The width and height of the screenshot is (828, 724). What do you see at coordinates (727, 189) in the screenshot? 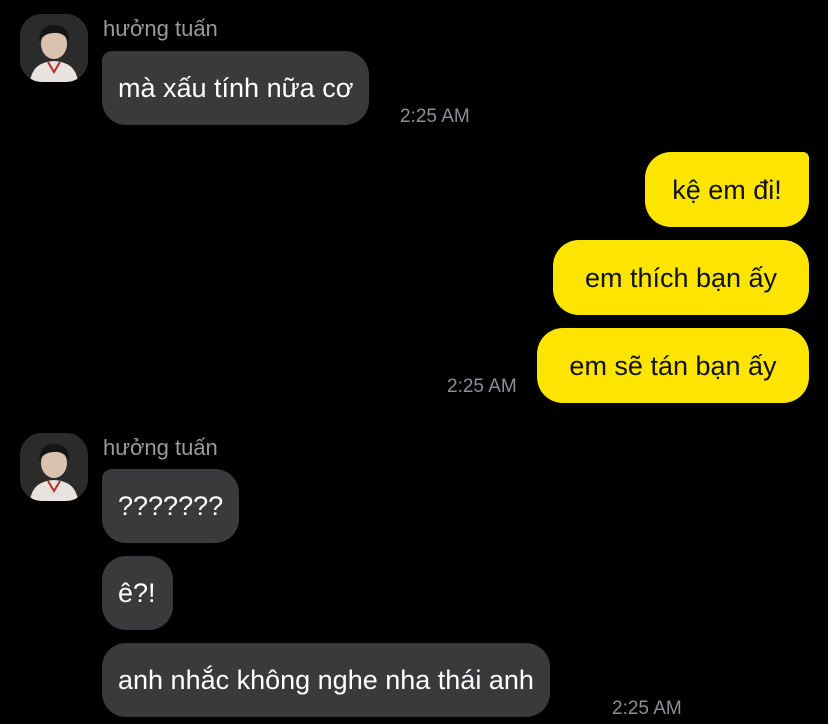
I see `message-bubble: kệ em đi!` at bounding box center [727, 189].